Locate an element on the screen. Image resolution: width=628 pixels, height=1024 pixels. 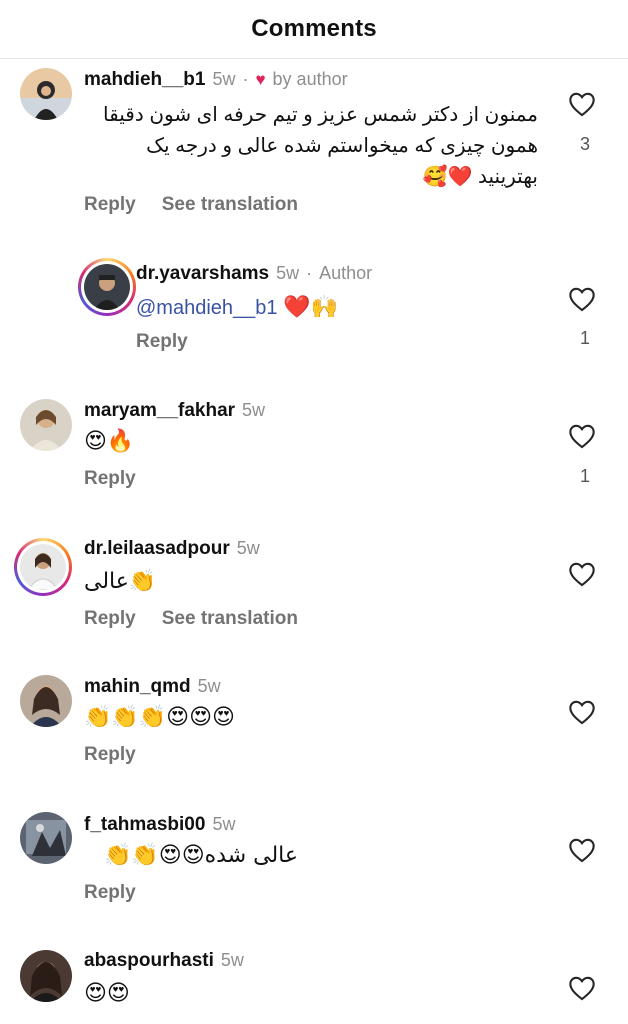
username: dr.yavarshams is located at coordinates (202, 274).